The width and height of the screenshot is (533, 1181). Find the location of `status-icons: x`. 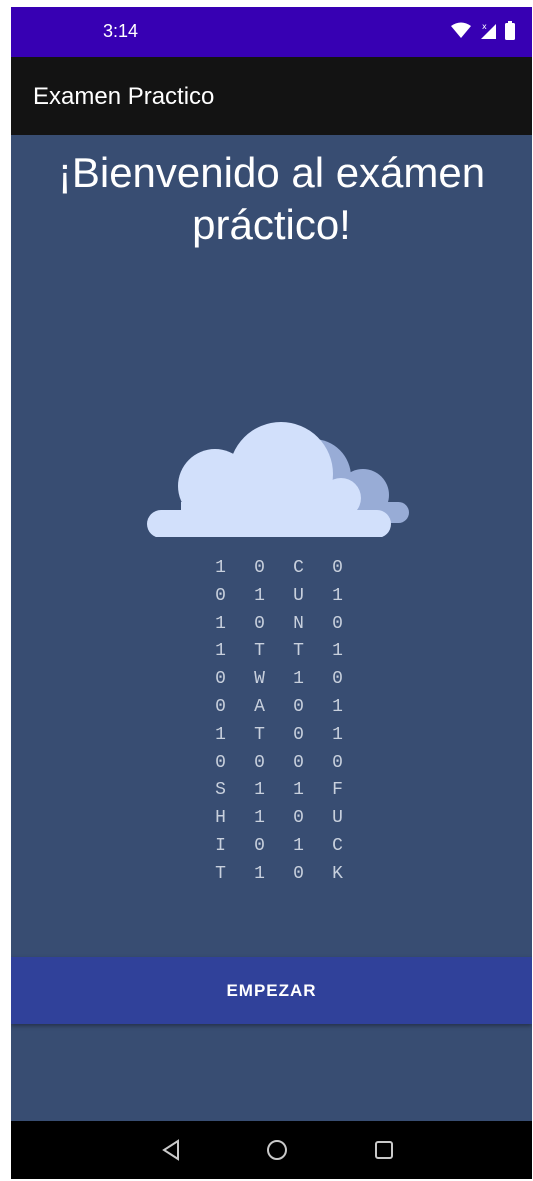

status-icons: x is located at coordinates (483, 33).